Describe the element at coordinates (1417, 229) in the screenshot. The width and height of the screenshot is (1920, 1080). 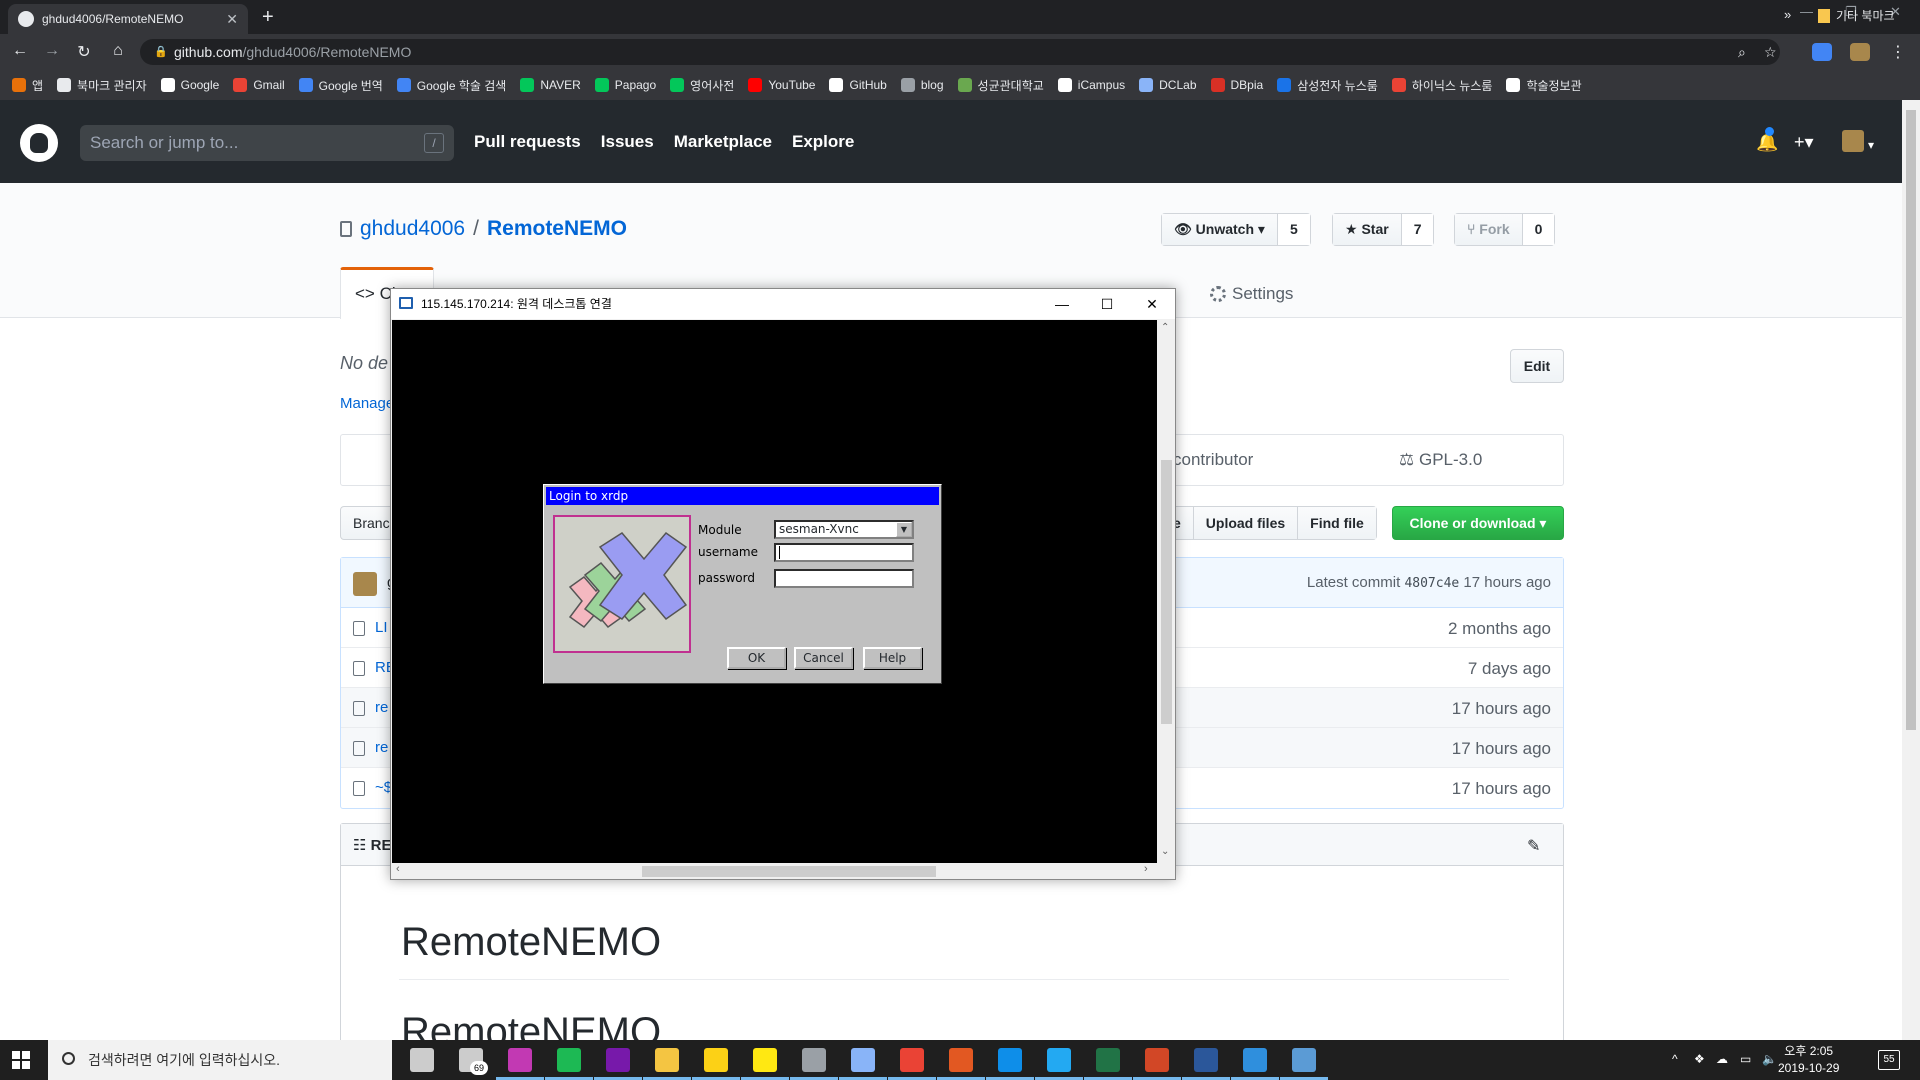
I see `star-count: 7` at that location.